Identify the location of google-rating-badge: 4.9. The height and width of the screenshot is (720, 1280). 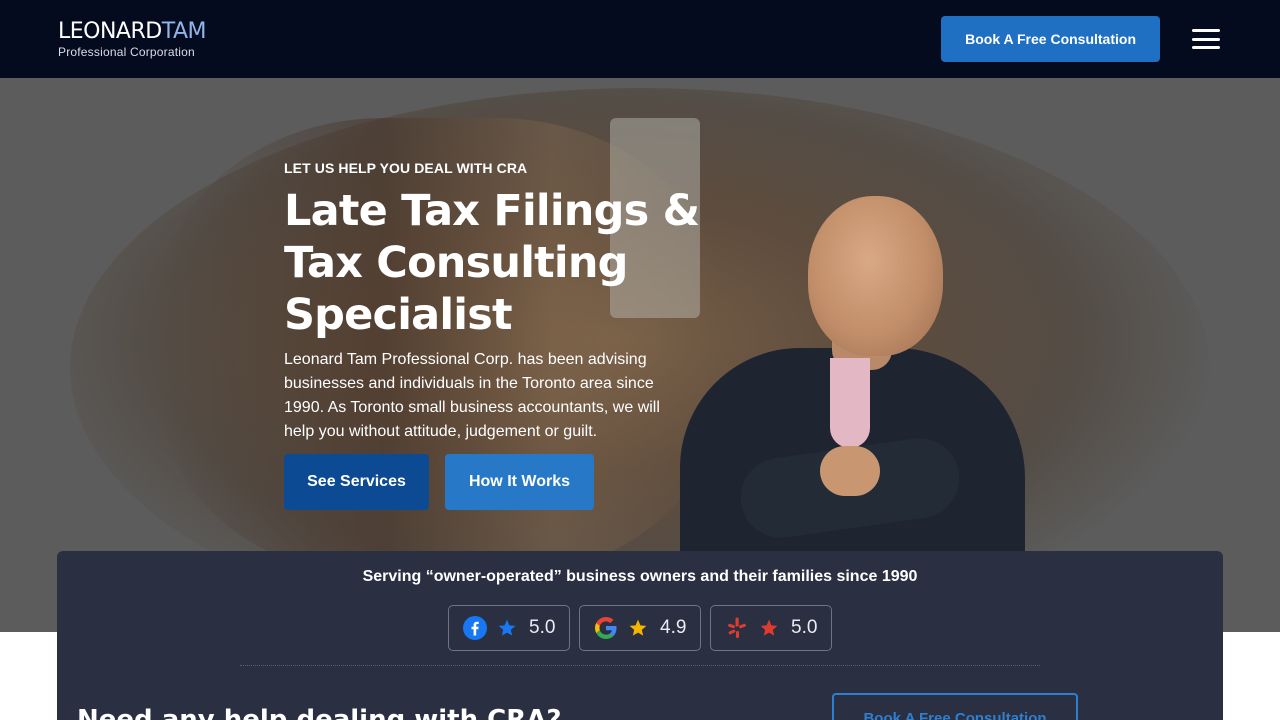
(640, 628).